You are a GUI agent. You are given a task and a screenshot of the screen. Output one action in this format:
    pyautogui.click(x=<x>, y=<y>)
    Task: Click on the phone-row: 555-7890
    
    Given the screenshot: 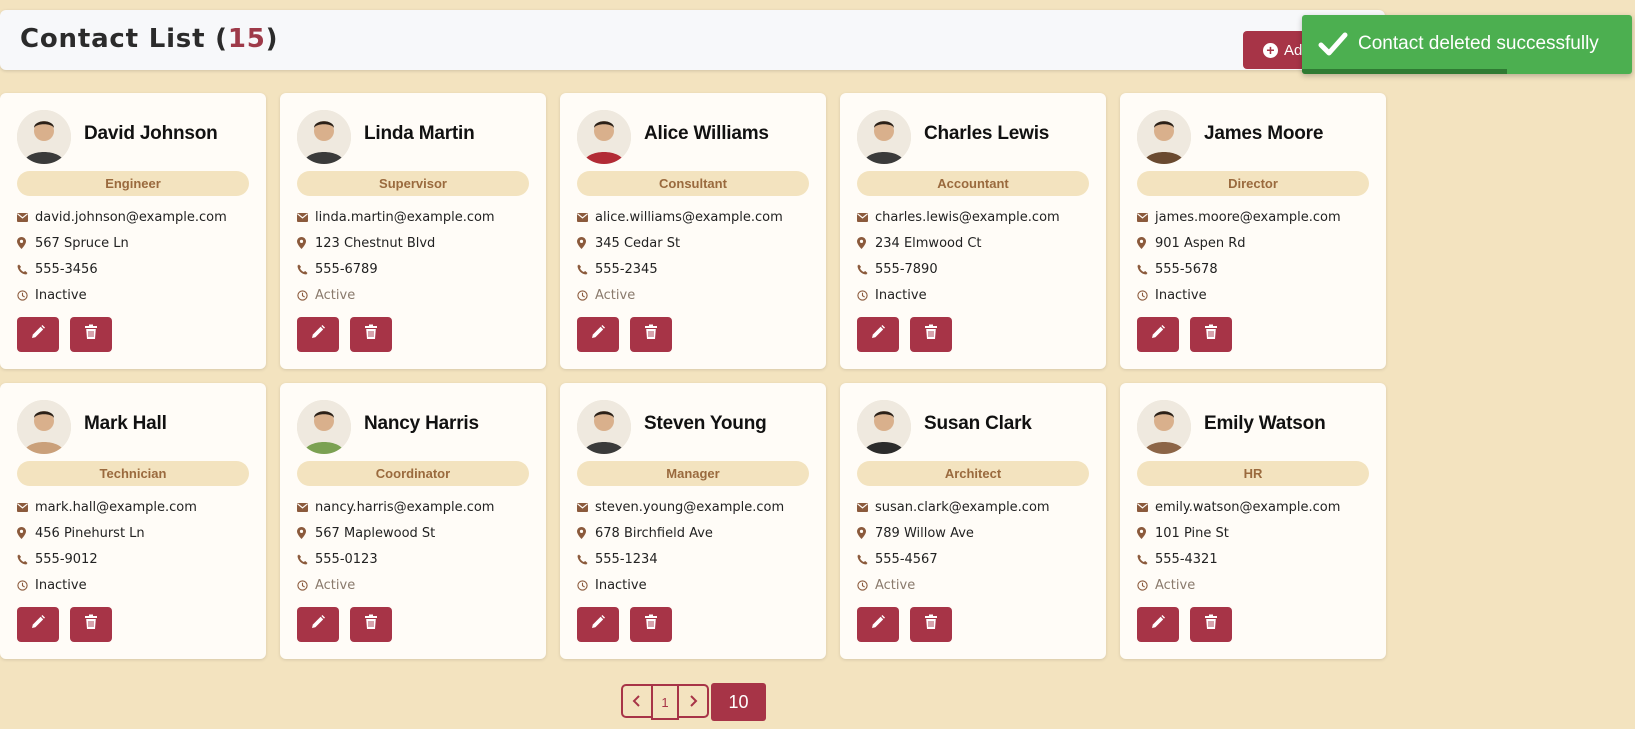 What is the action you would take?
    pyautogui.click(x=897, y=269)
    